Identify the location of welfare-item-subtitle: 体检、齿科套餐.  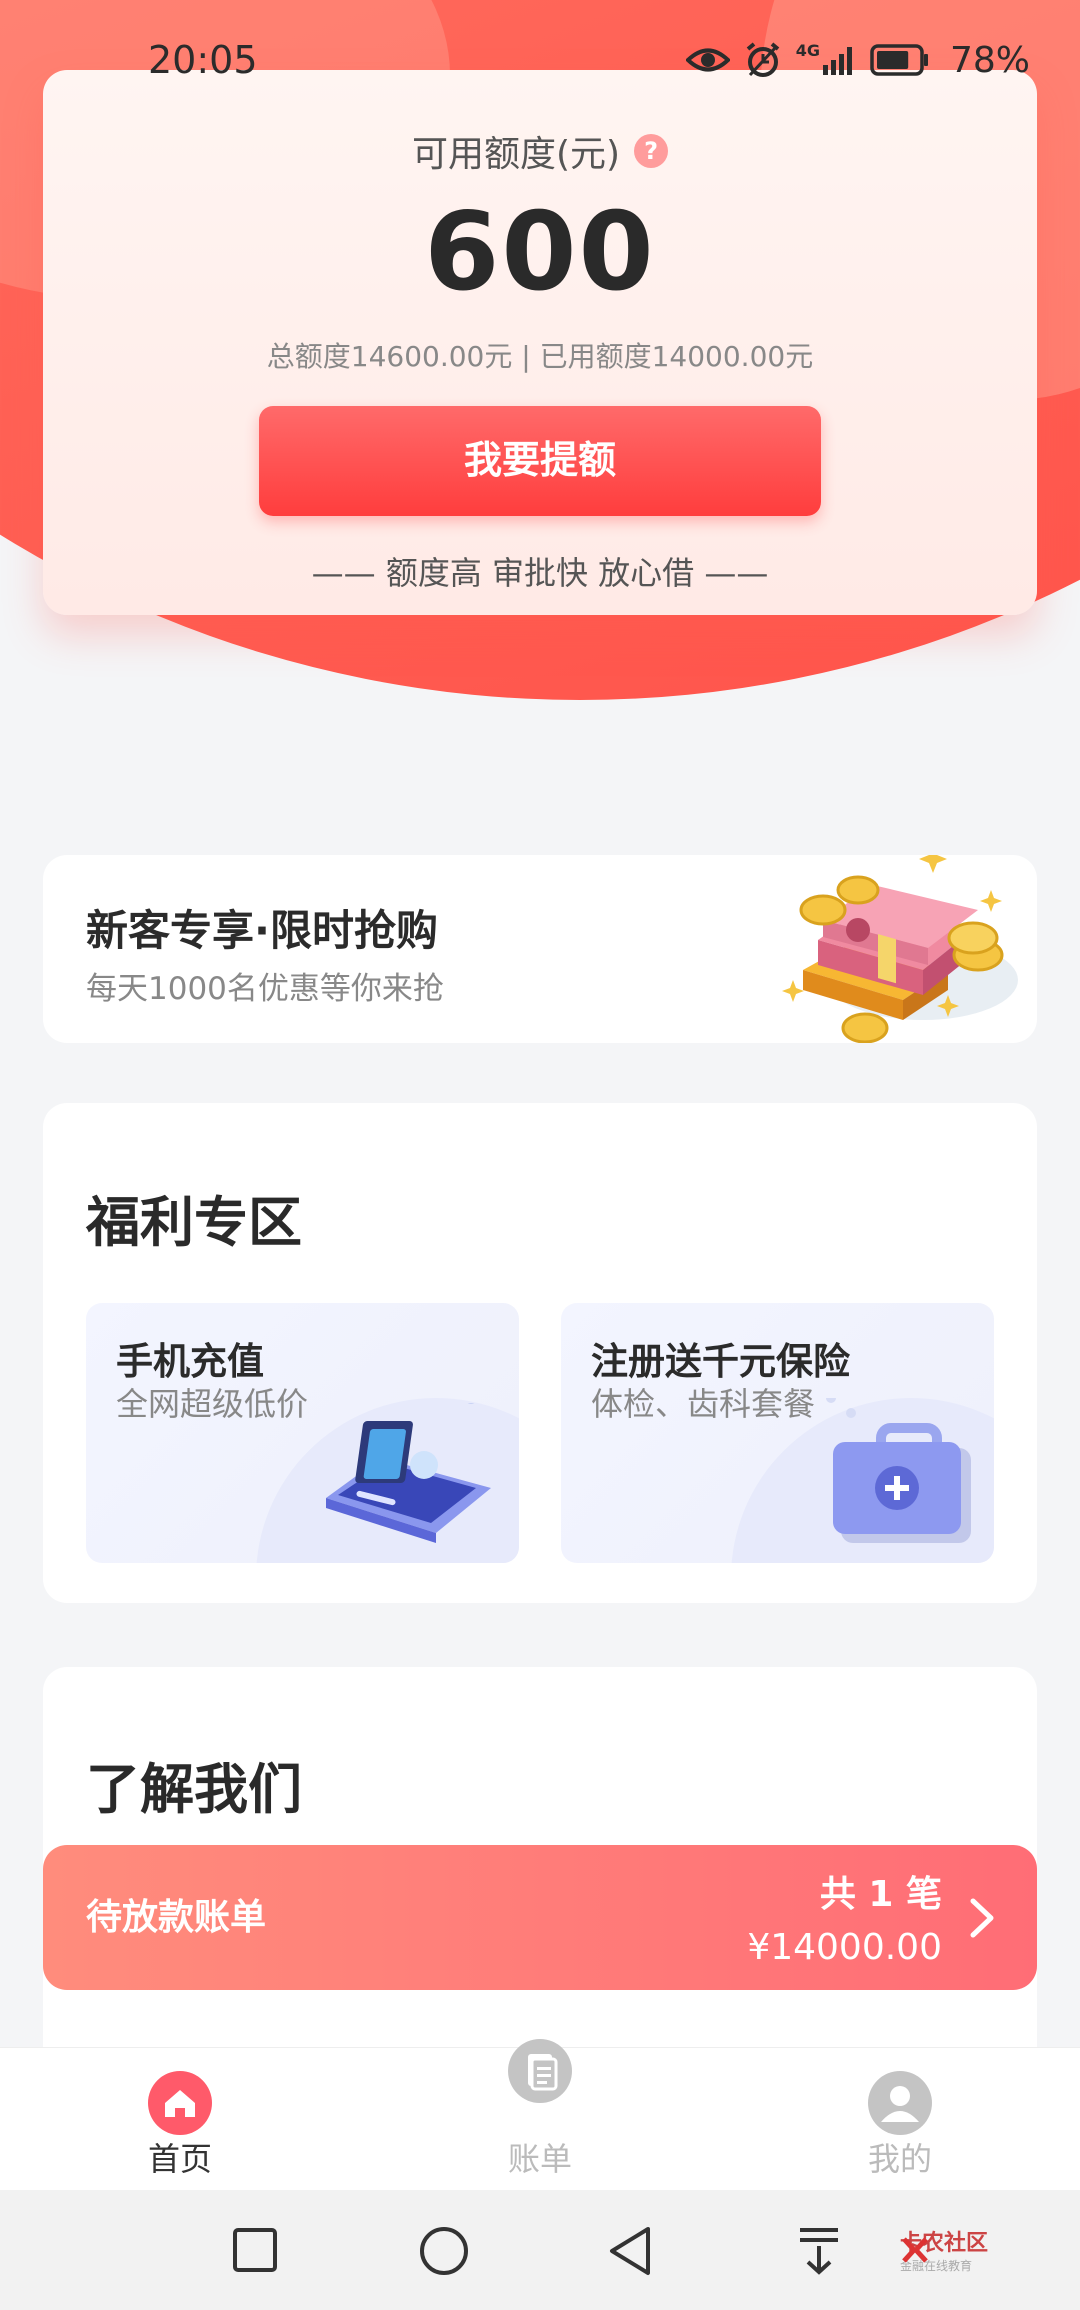
(703, 1404).